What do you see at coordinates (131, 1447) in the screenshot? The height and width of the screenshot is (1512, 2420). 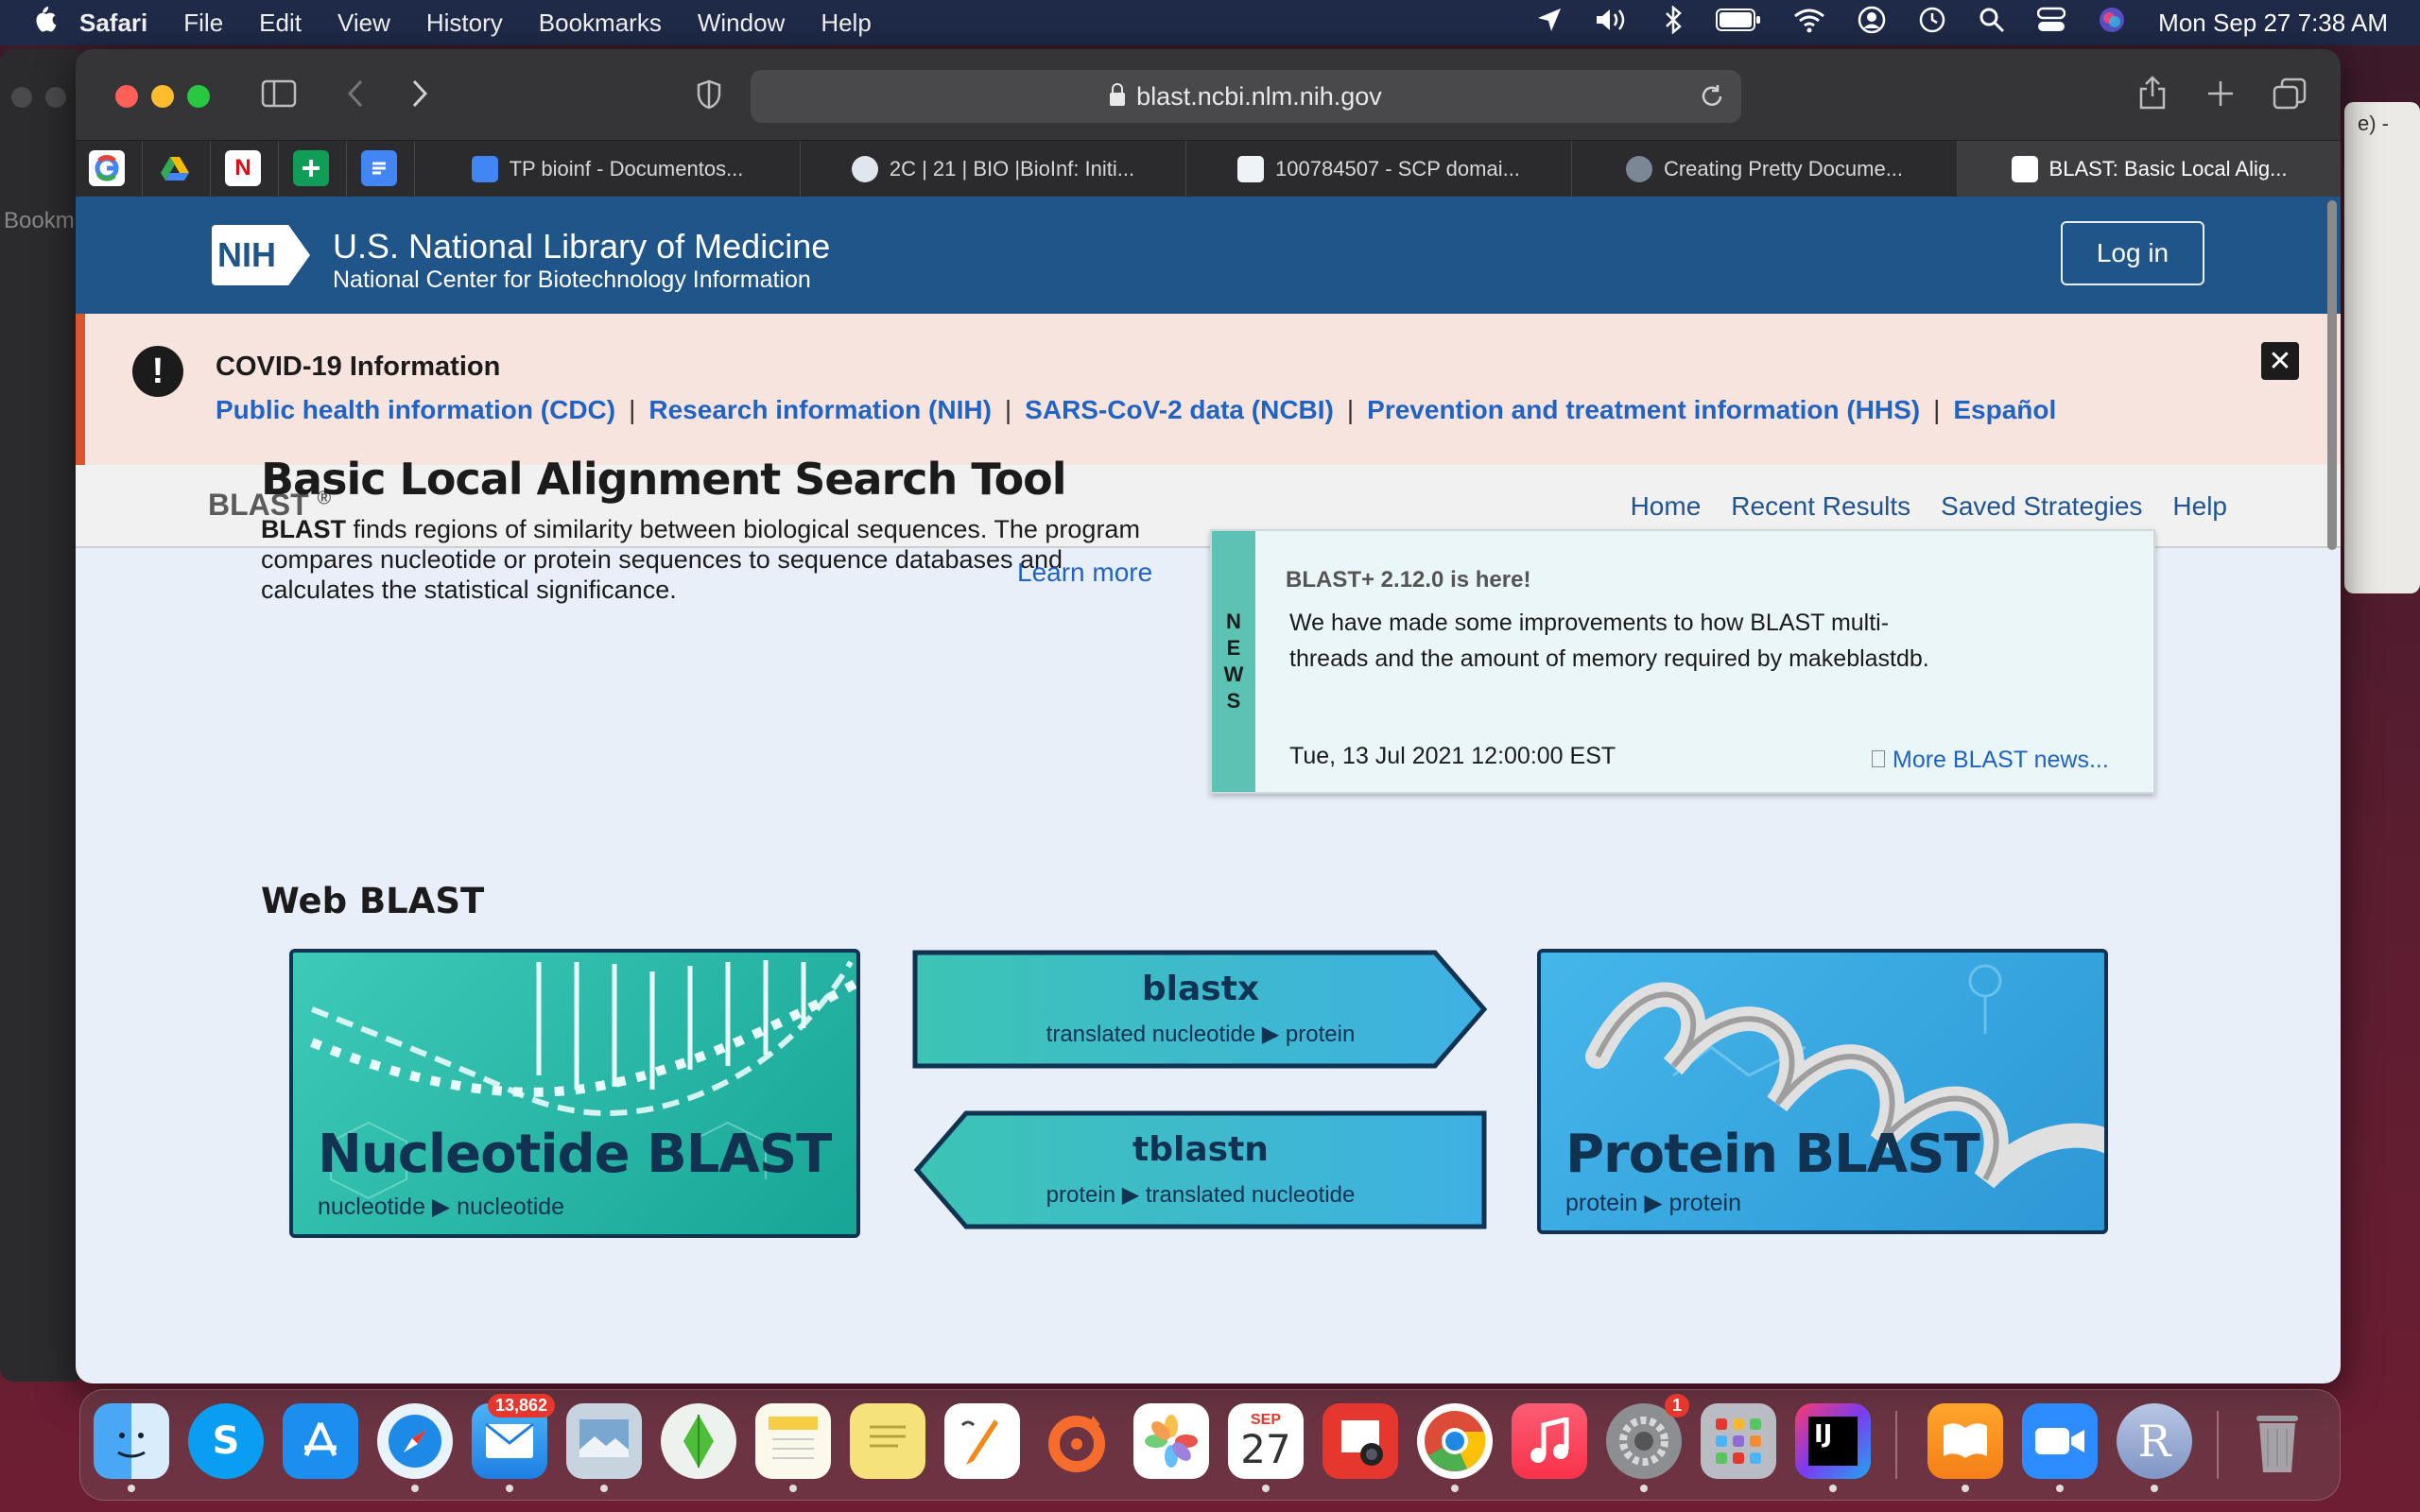 I see `finder-icon` at bounding box center [131, 1447].